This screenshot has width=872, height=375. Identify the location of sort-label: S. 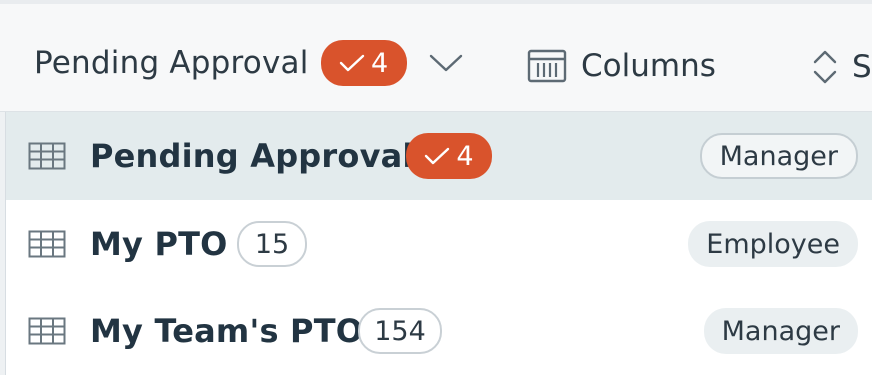
(862, 67).